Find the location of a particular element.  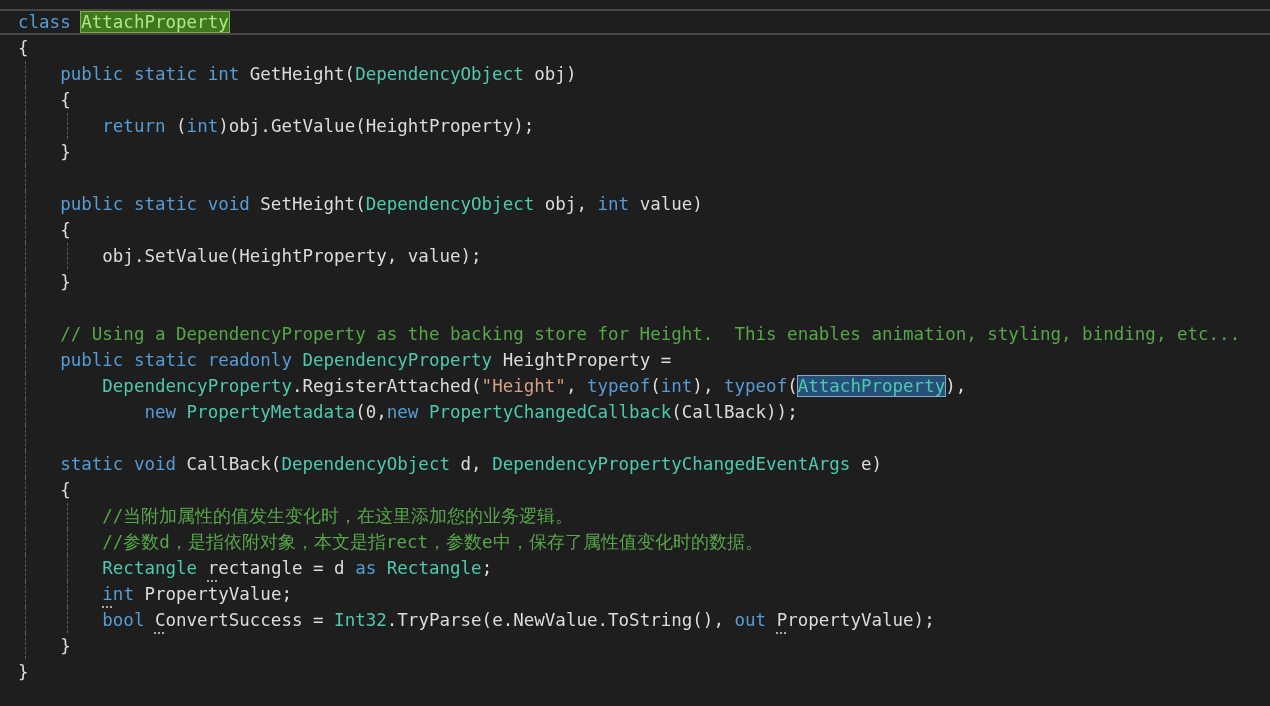

code-line: obj.SetValue(HeightProperty, value); is located at coordinates (291, 256).